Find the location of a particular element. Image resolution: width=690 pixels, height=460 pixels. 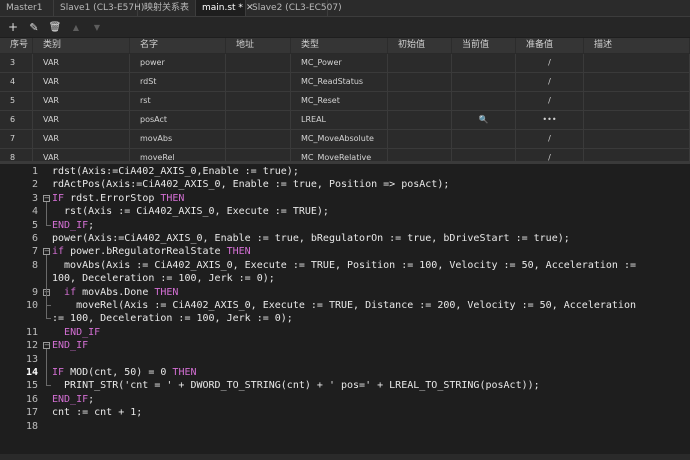

line-number: 5 is located at coordinates (34, 225).